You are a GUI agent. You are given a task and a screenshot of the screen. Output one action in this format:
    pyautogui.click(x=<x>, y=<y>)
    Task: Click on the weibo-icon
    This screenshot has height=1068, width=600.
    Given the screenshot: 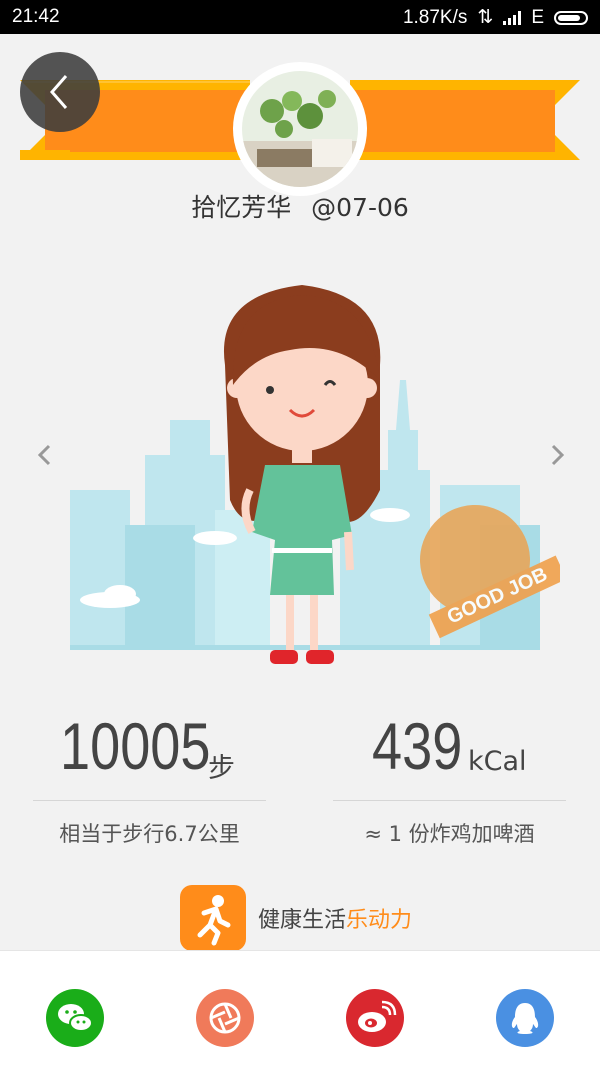 What is the action you would take?
    pyautogui.click(x=377, y=1016)
    